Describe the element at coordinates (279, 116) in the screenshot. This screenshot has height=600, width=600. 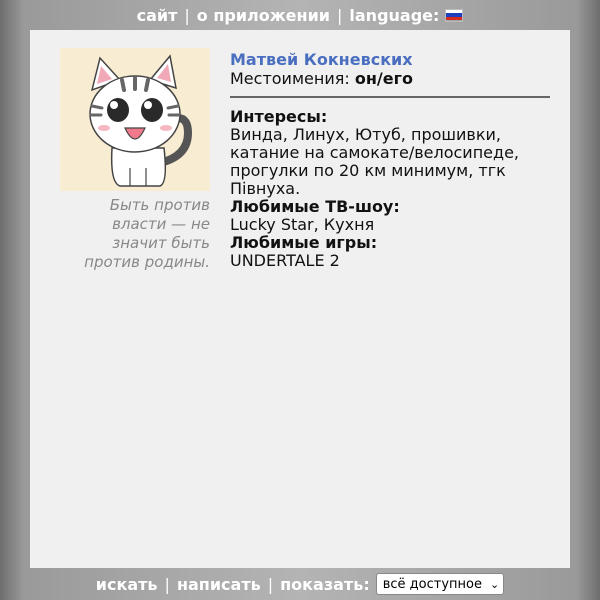
I see `interests-heading: Интересы:` at that location.